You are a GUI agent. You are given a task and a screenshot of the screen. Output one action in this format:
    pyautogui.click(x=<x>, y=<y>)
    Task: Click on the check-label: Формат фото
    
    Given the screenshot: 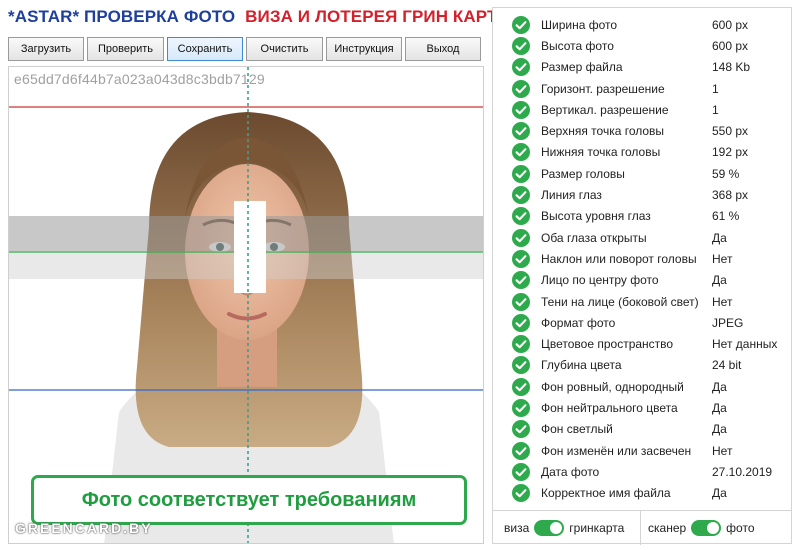 What is the action you would take?
    pyautogui.click(x=578, y=322)
    